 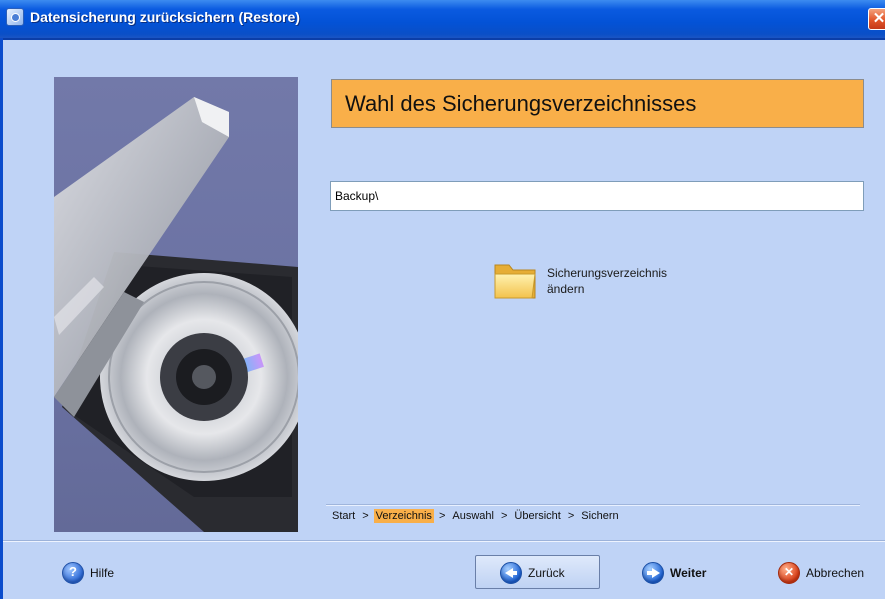 I want to click on cancel-icon, so click(x=789, y=573).